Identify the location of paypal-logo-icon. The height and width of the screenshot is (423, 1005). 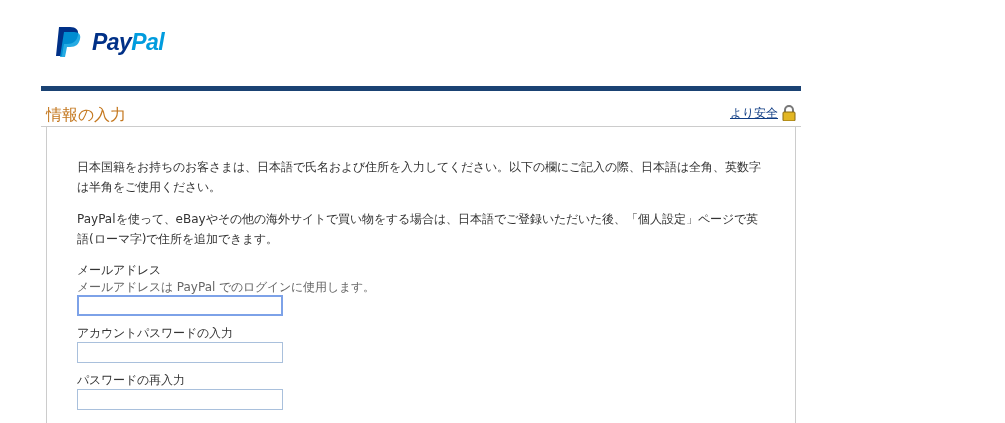
(69, 42).